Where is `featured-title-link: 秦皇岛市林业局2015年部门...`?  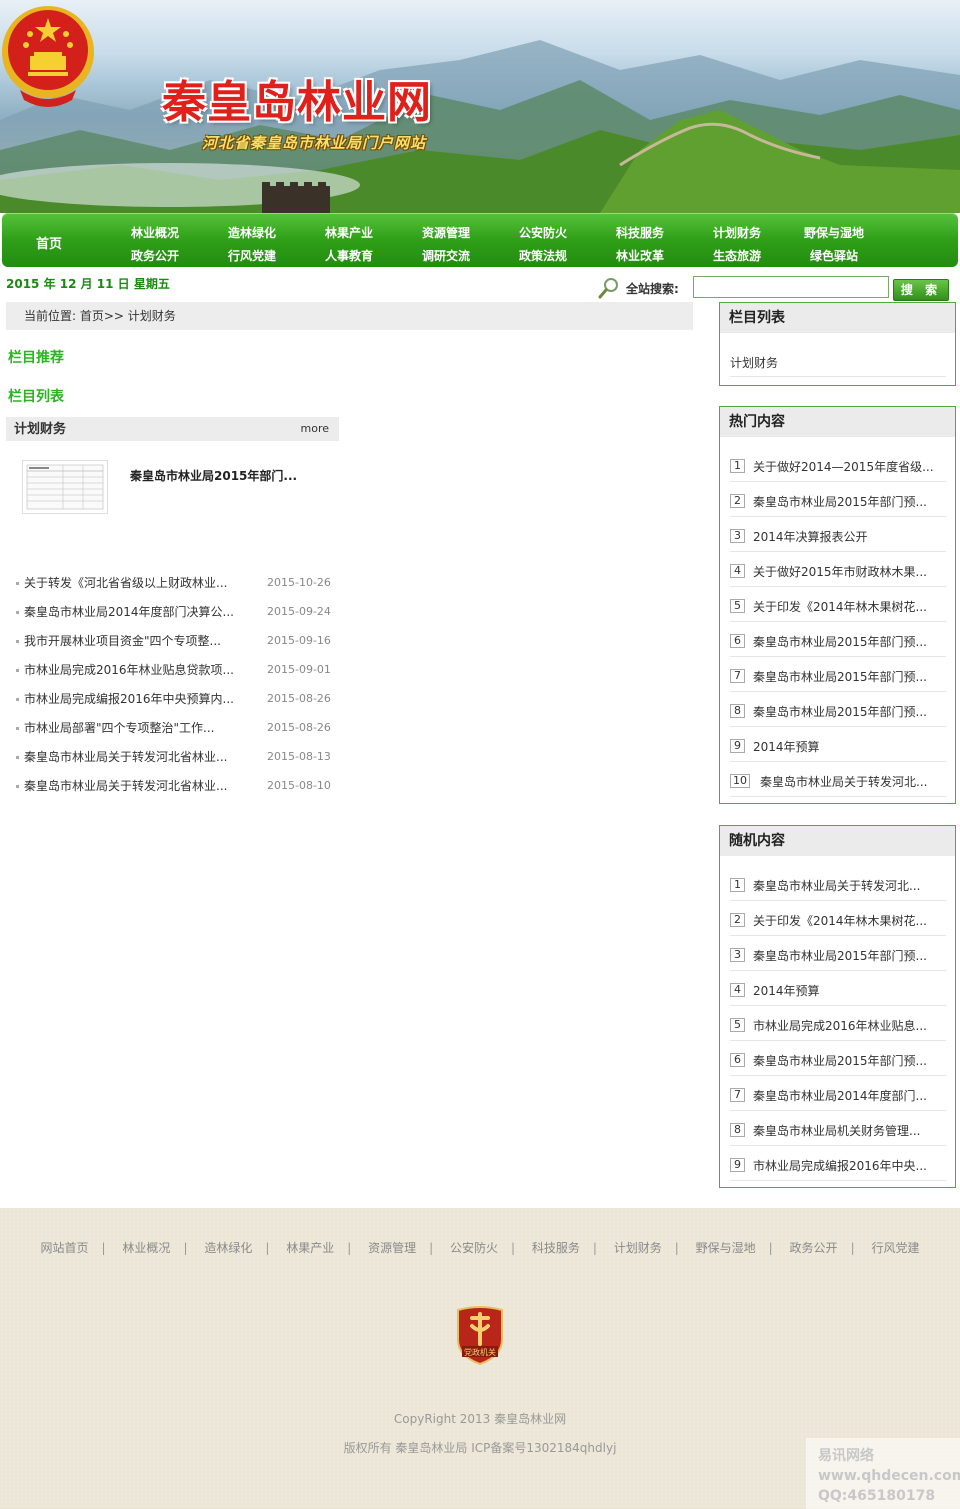 featured-title-link: 秦皇岛市林业局2015年部门... is located at coordinates (213, 475).